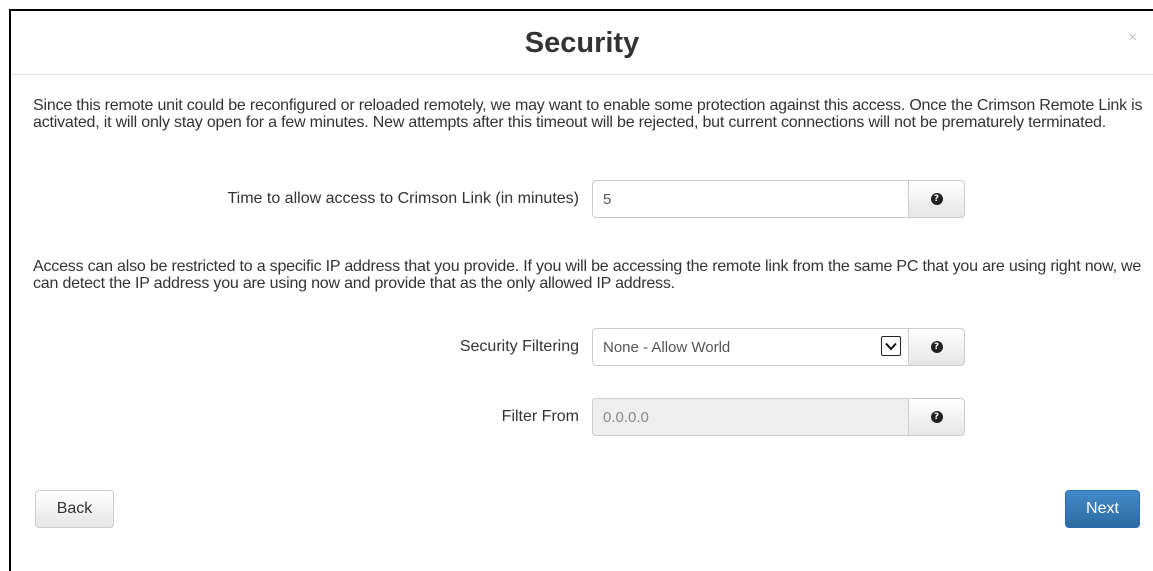 Image resolution: width=1153 pixels, height=571 pixels. Describe the element at coordinates (891, 346) in the screenshot. I see `chevron-down-icon` at that location.